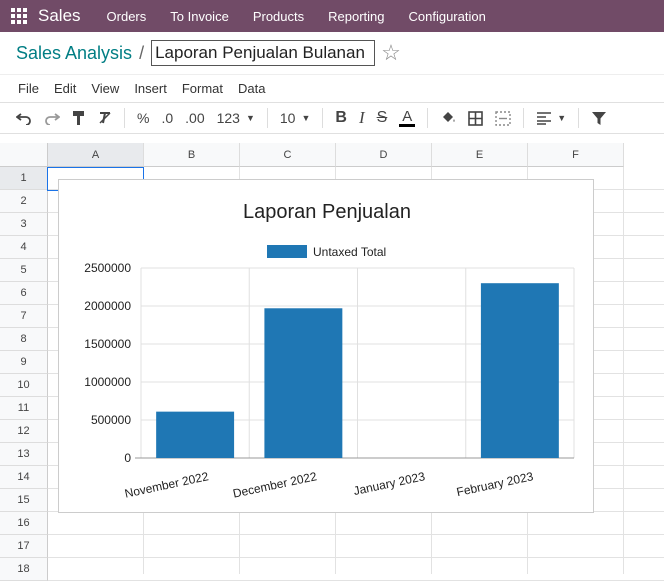 The height and width of the screenshot is (581, 664). I want to click on text-color-letter: A, so click(407, 116).